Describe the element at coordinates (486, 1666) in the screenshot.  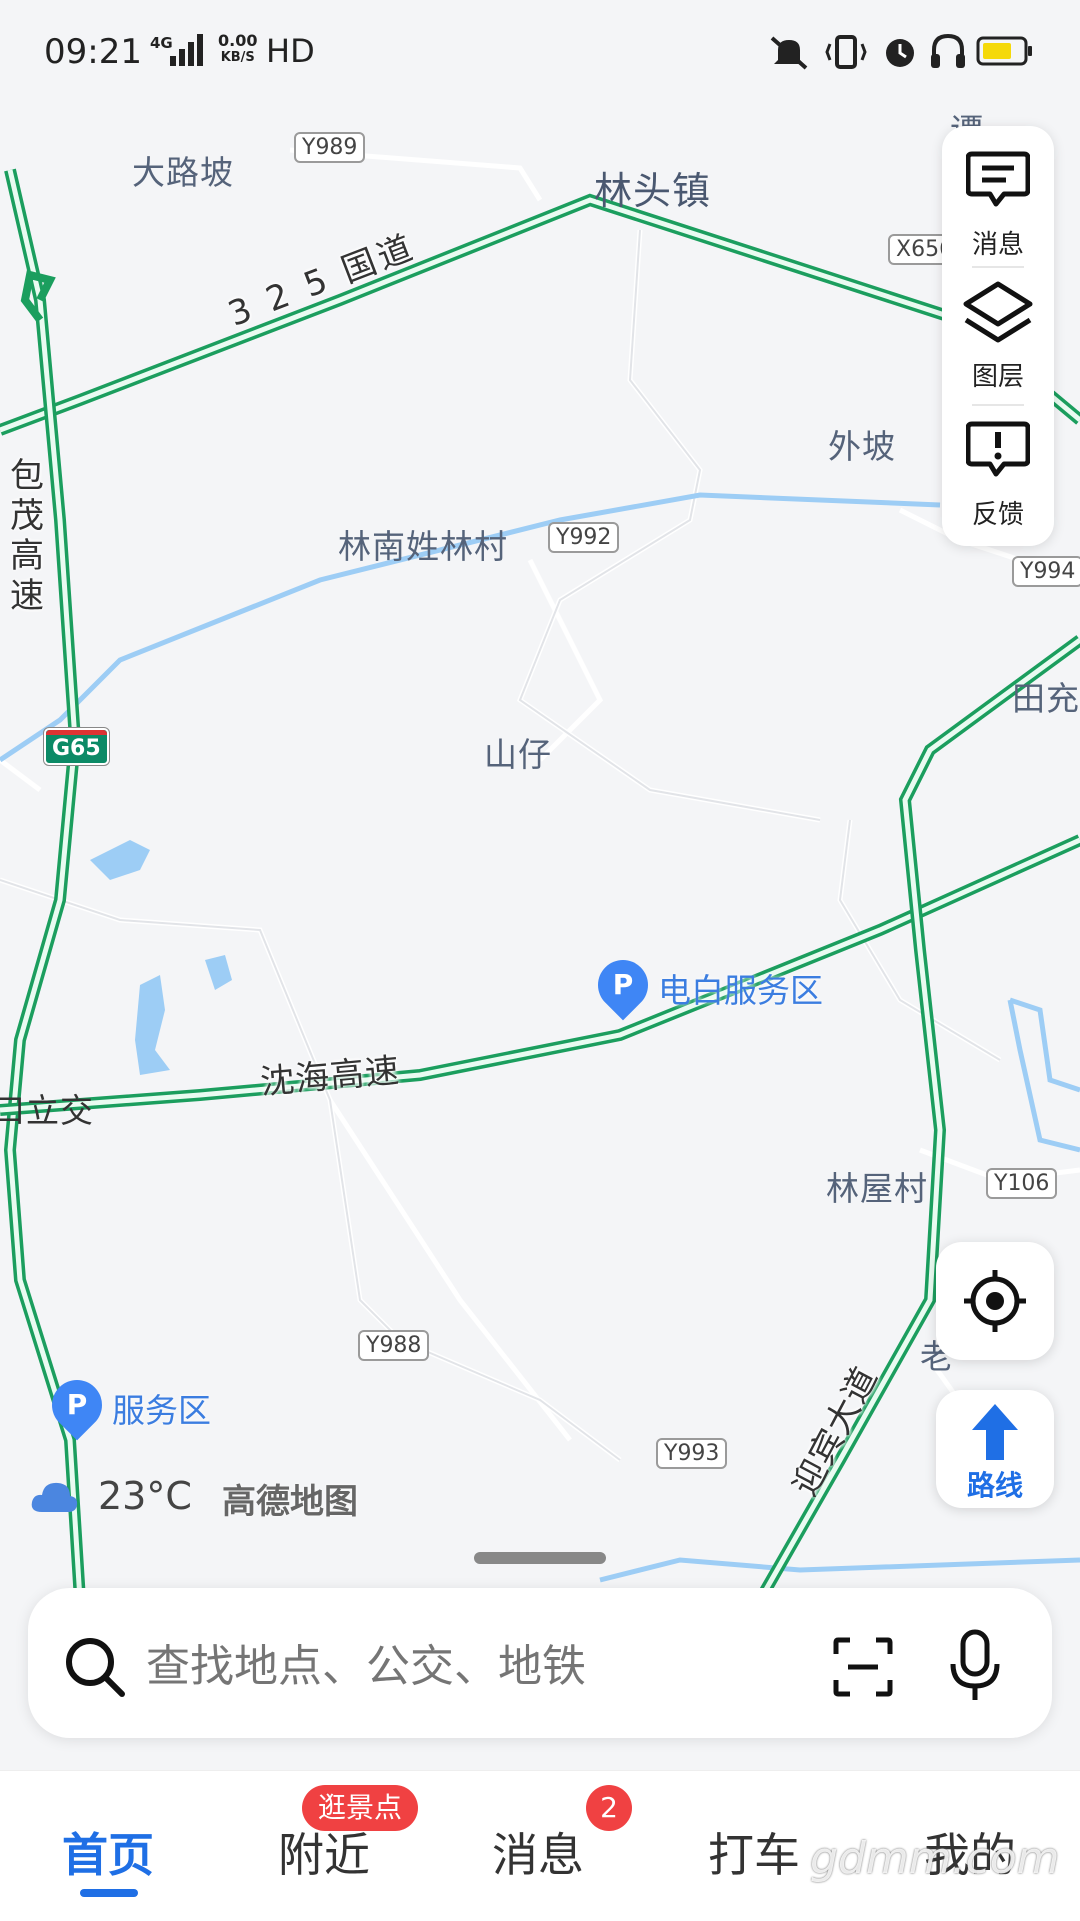
I see `search-input` at that location.